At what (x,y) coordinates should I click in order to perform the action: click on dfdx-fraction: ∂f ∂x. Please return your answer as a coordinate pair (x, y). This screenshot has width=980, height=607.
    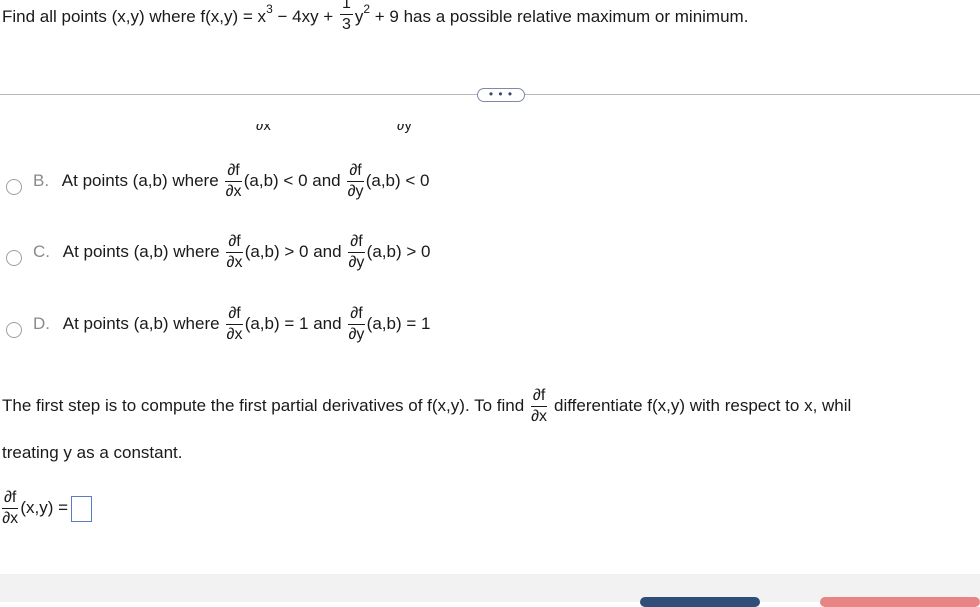
    Looking at the image, I should click on (539, 406).